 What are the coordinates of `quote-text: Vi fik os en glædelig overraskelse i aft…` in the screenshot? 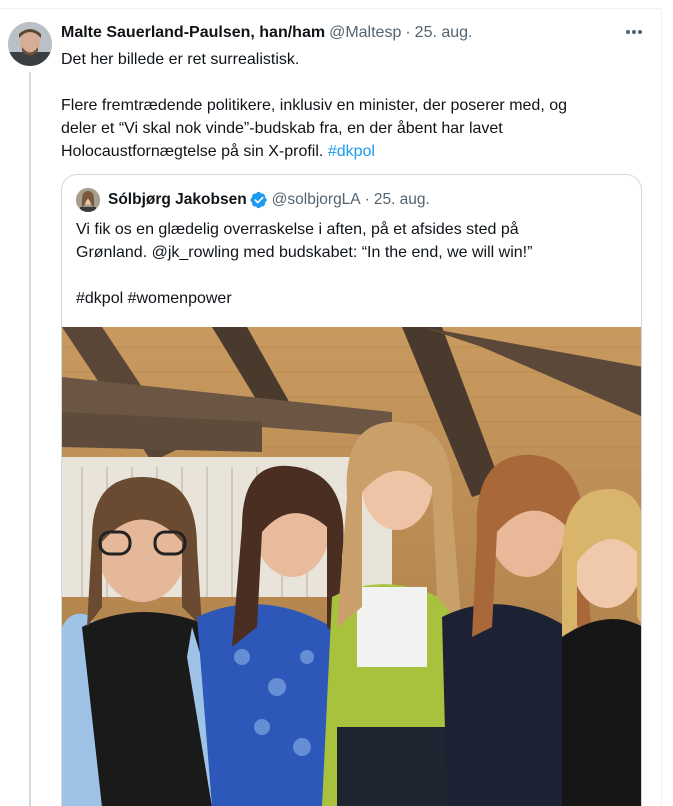 It's located at (351, 264).